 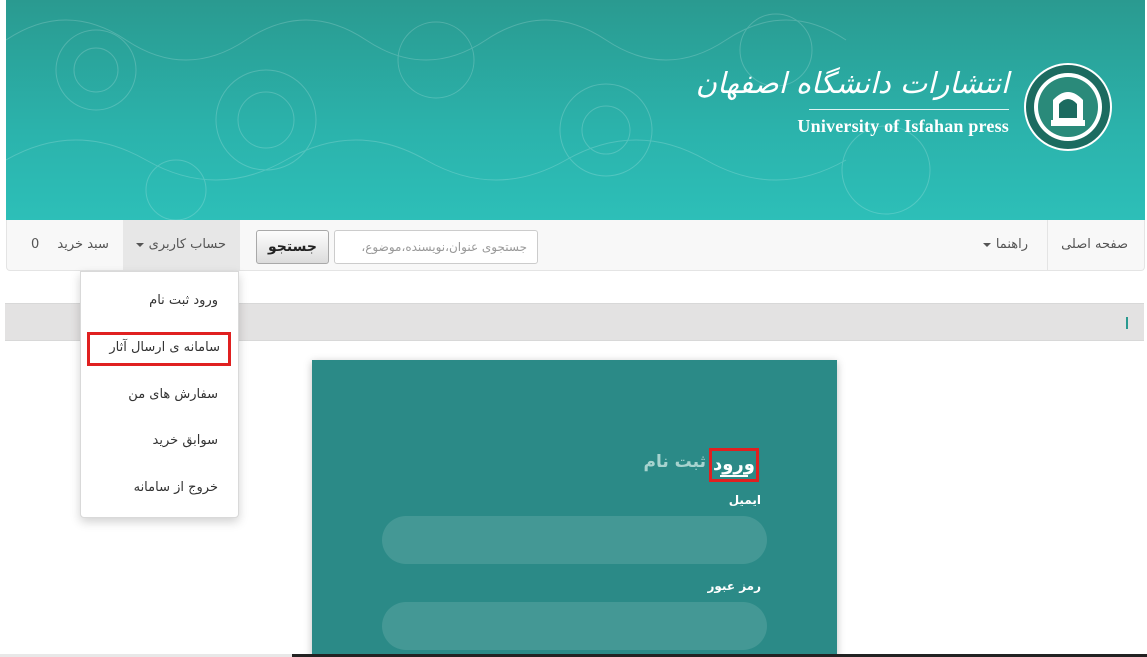 I want to click on password-label: رمز عبور, so click(x=734, y=586).